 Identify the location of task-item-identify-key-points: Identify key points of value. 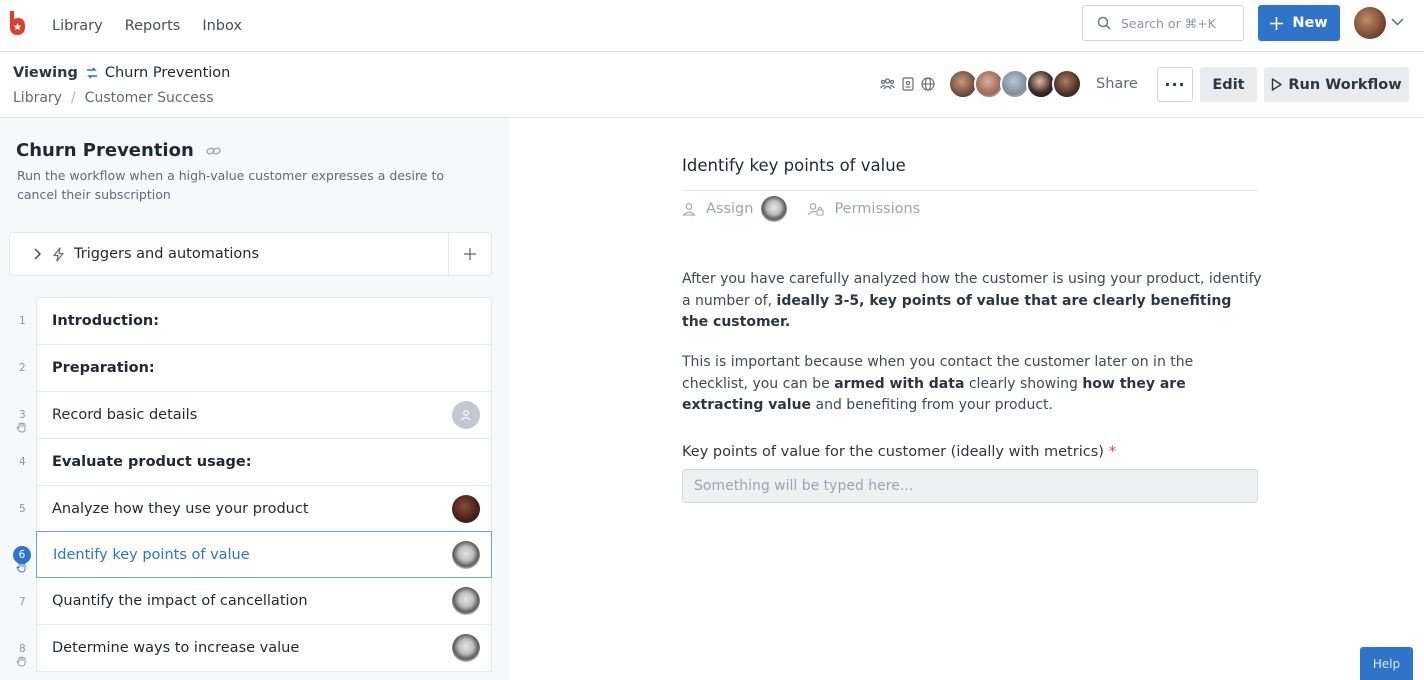
(264, 555).